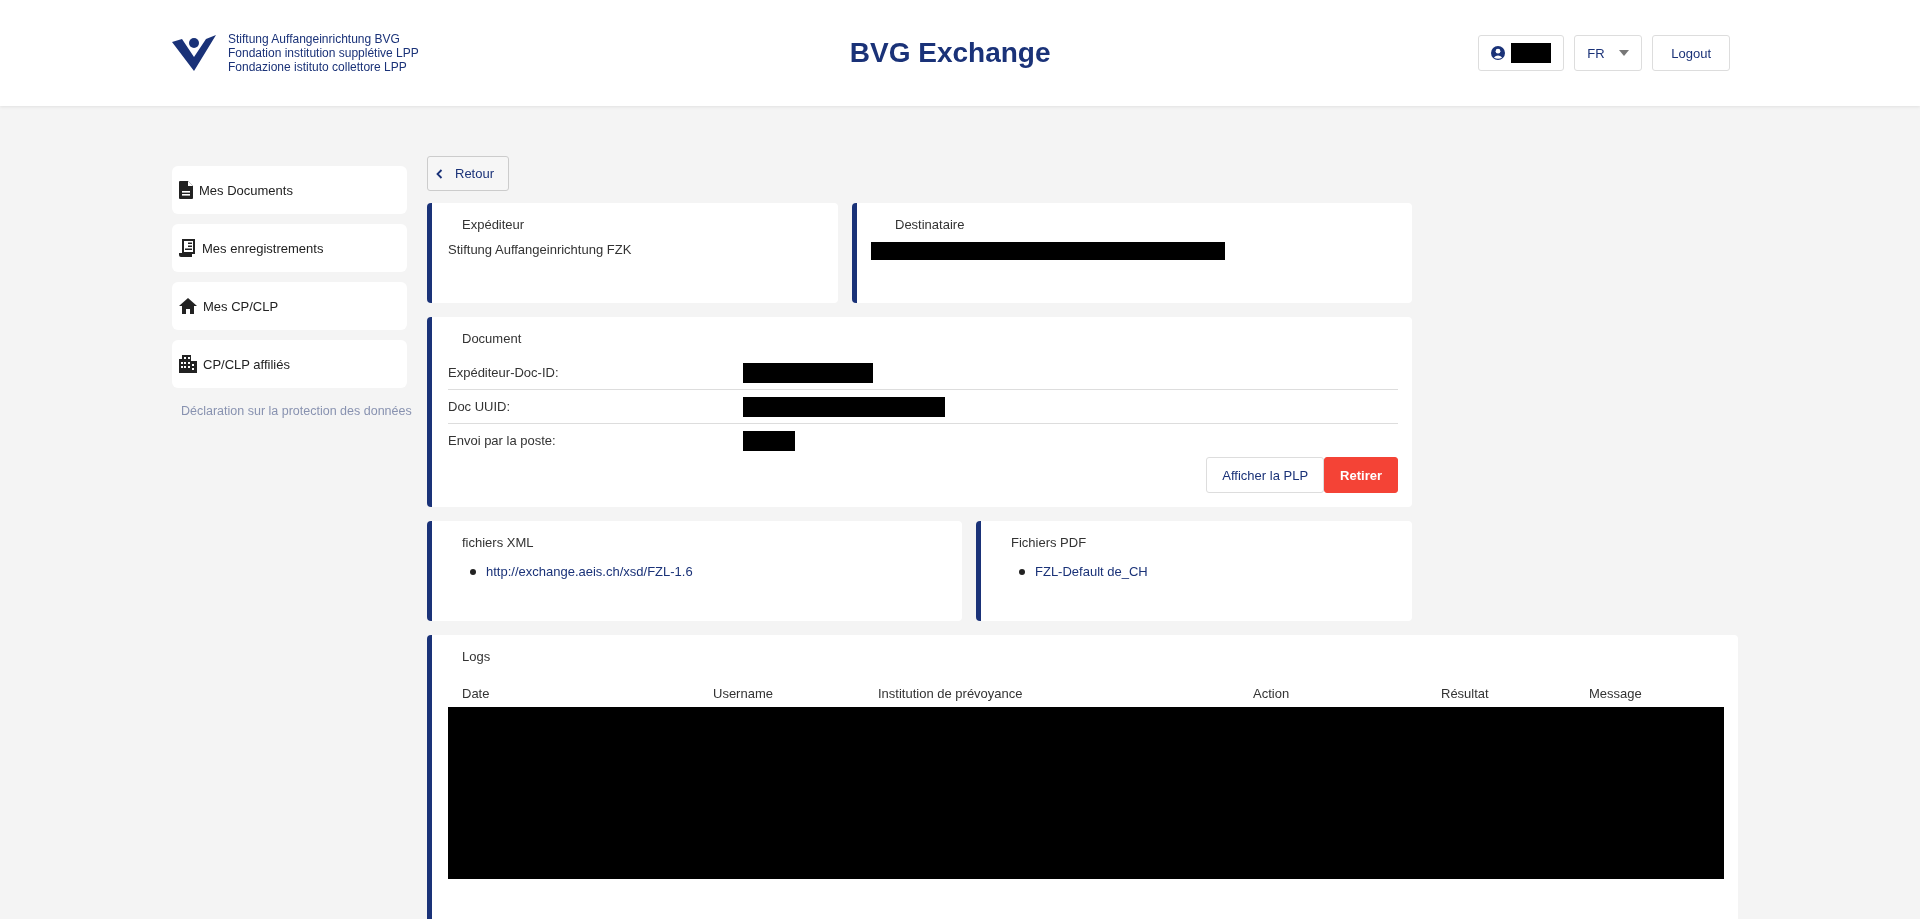 The image size is (1920, 919). What do you see at coordinates (1091, 571) in the screenshot?
I see `file-link: FZL-Default de_CH` at bounding box center [1091, 571].